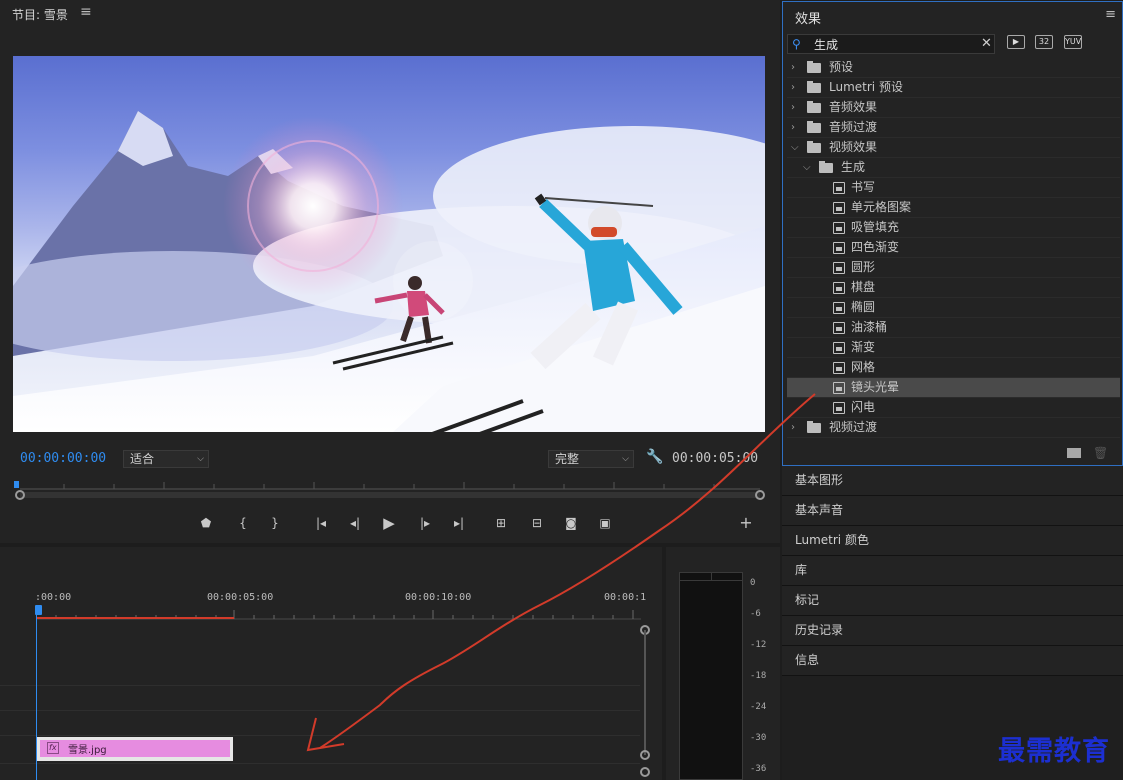 This screenshot has height=780, width=1123. I want to click on mark-out-icon: }, so click(275, 523).